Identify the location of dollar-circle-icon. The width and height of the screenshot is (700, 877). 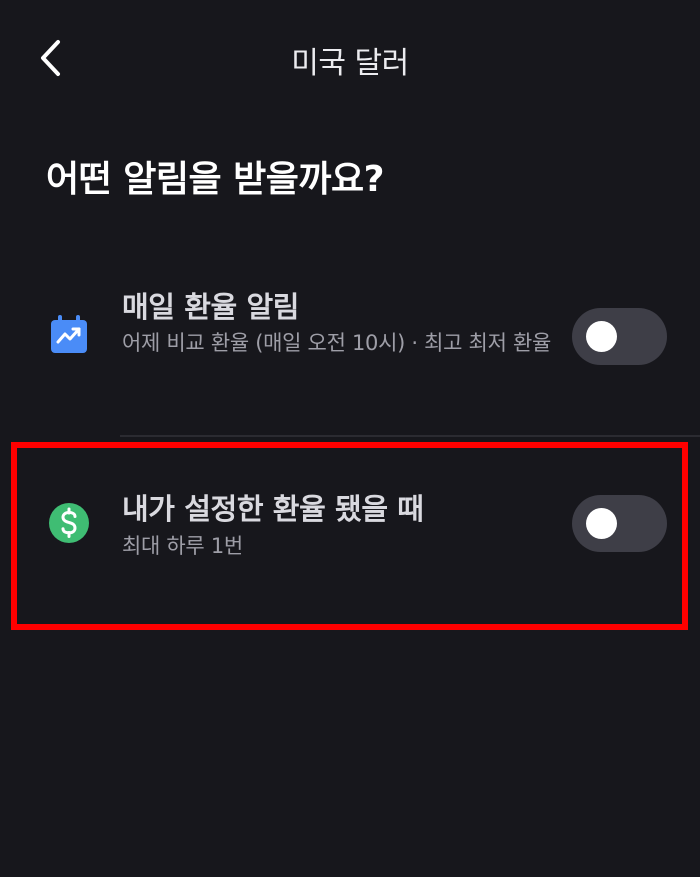
(69, 523).